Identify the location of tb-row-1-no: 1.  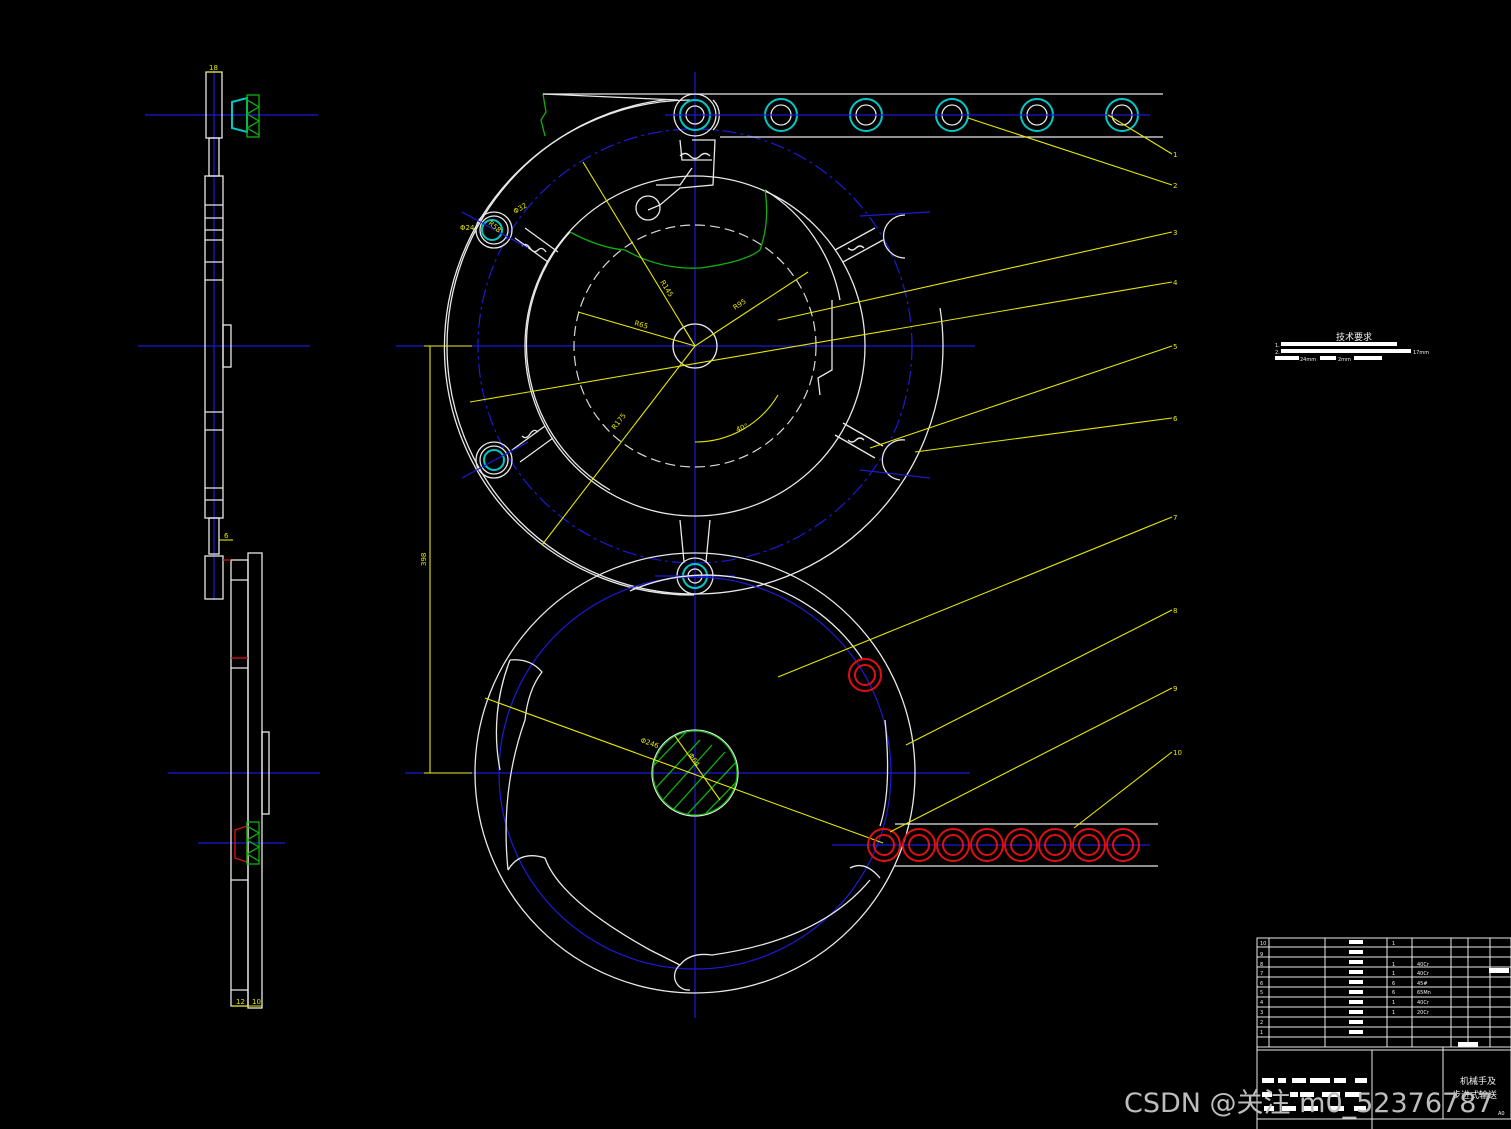
(1261, 1033).